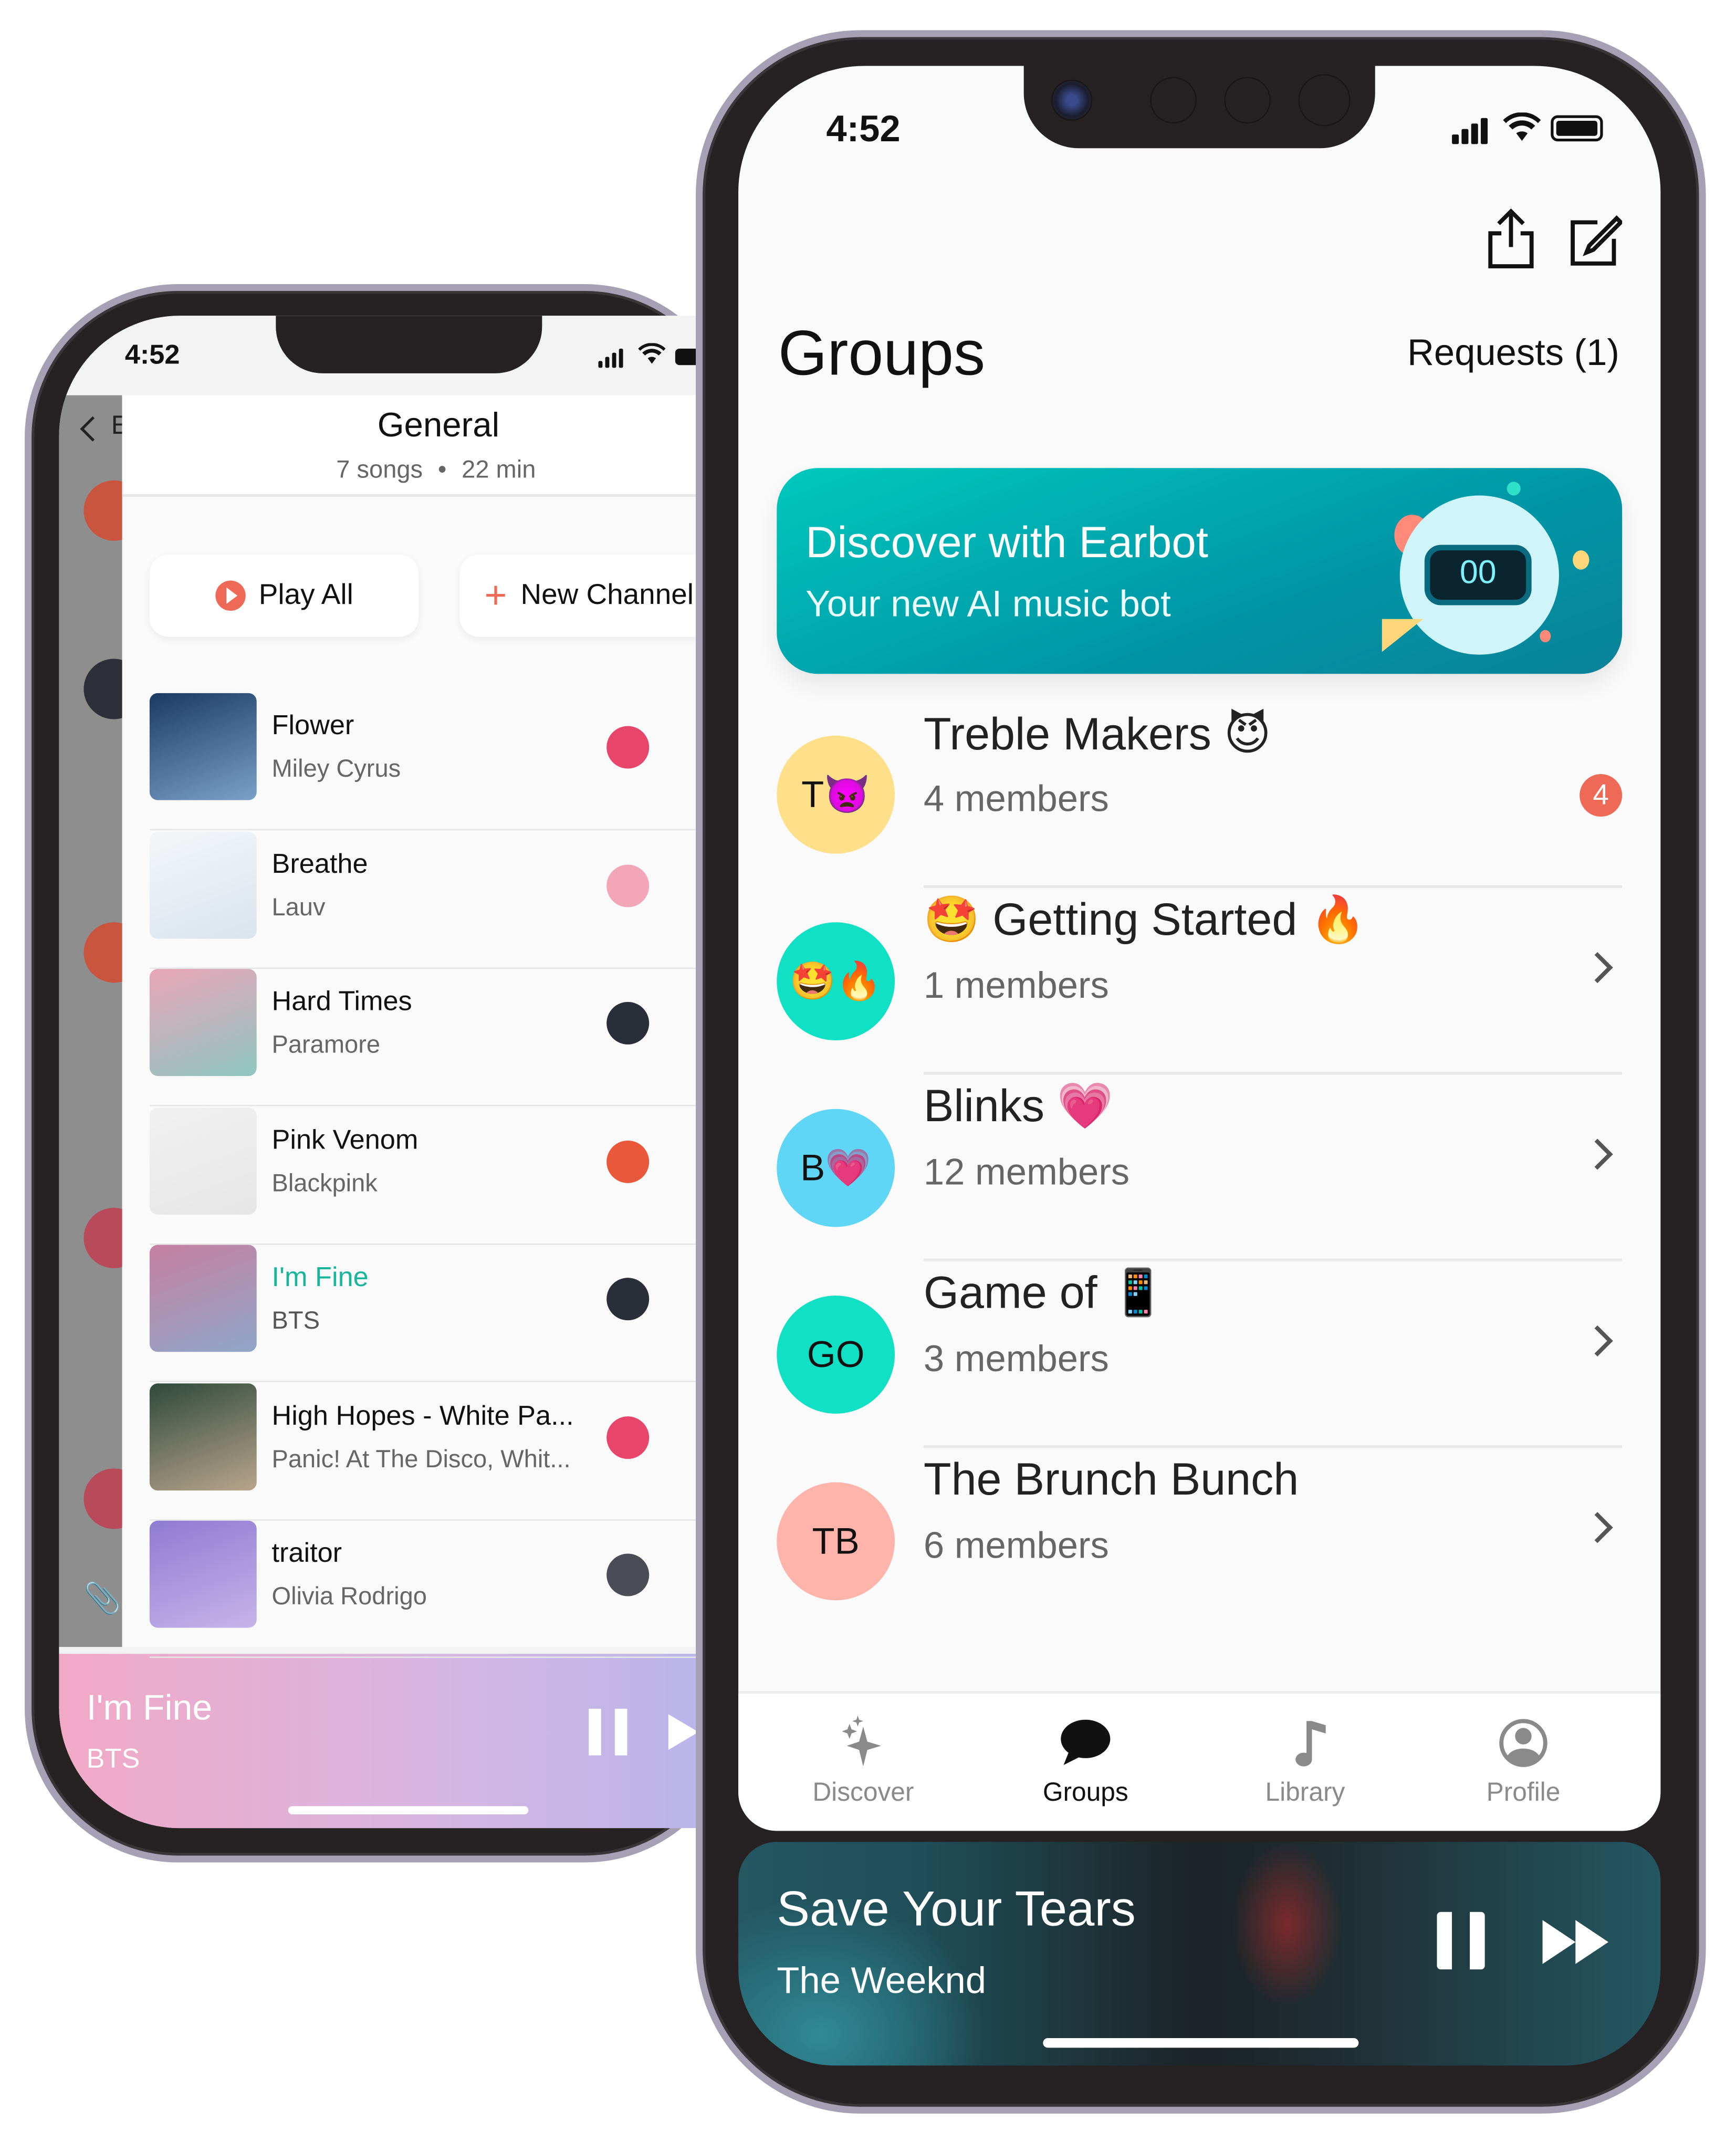 The width and height of the screenshot is (1736, 2151). Describe the element at coordinates (1016, 1546) in the screenshot. I see `group-members: 6 members` at that location.